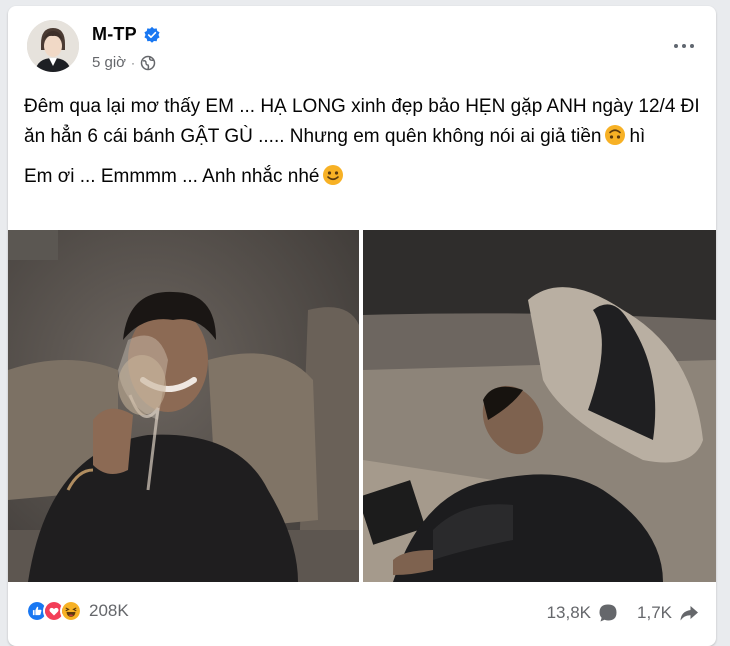  Describe the element at coordinates (623, 613) in the screenshot. I see `post-stats: 13,8K 1,7K` at that location.